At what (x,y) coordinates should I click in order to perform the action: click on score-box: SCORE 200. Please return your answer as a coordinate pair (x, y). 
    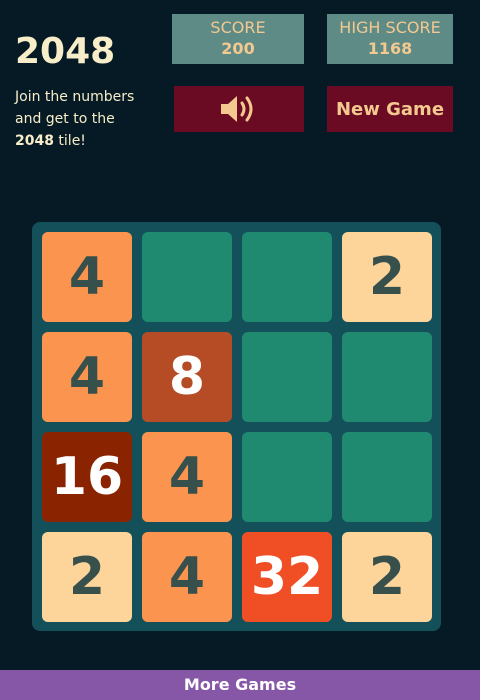
    Looking at the image, I should click on (238, 39).